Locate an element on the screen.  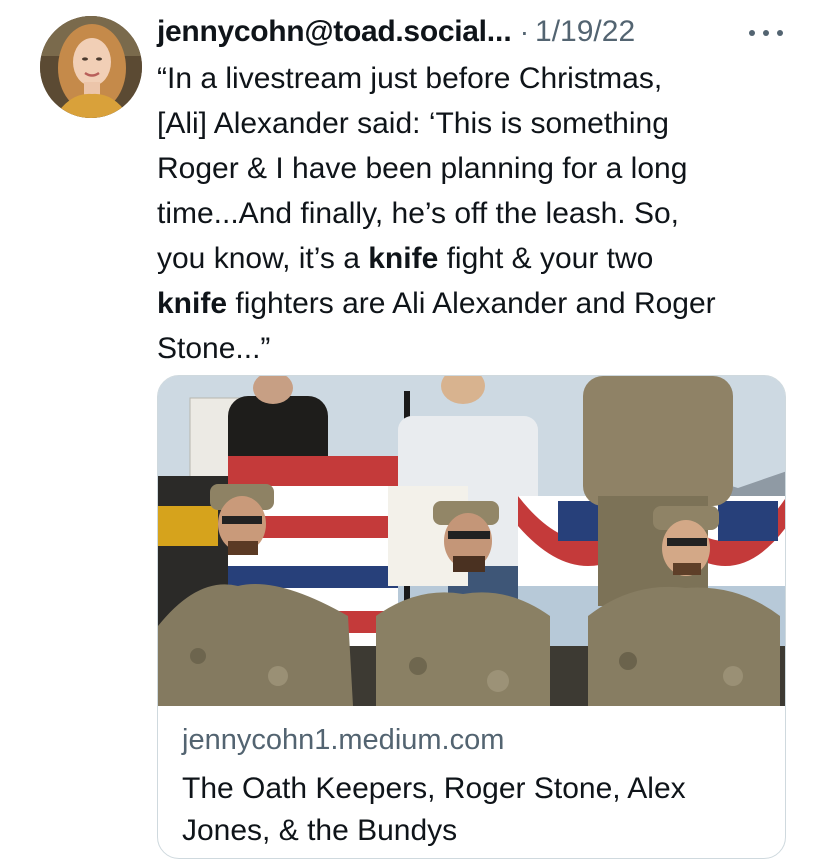
tweet-text-line: Roger & I have been planning for a long is located at coordinates (422, 168).